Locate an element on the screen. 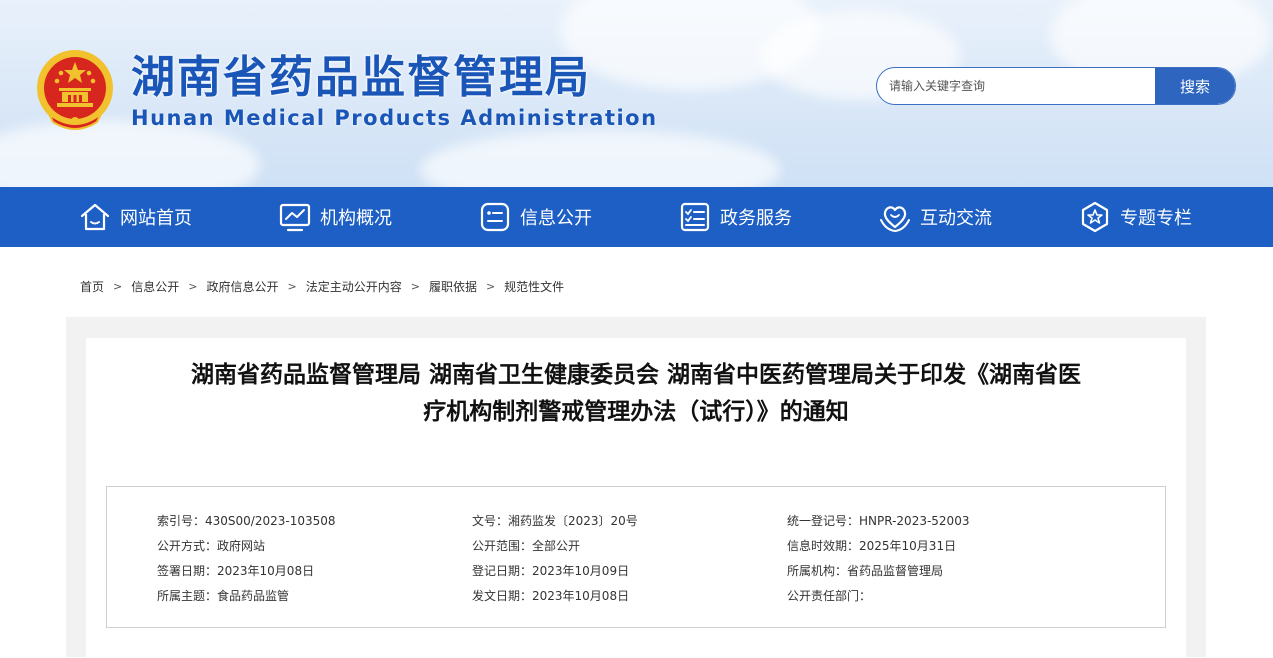 This screenshot has width=1273, height=658. meta-publish-scope: 公开范围：全部公开 is located at coordinates (526, 546).